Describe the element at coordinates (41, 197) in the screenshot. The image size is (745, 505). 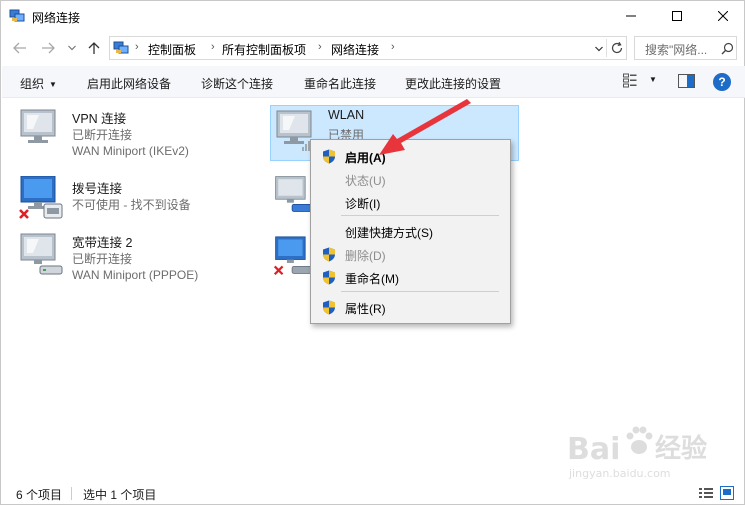
I see `dialup-modem-icon` at that location.